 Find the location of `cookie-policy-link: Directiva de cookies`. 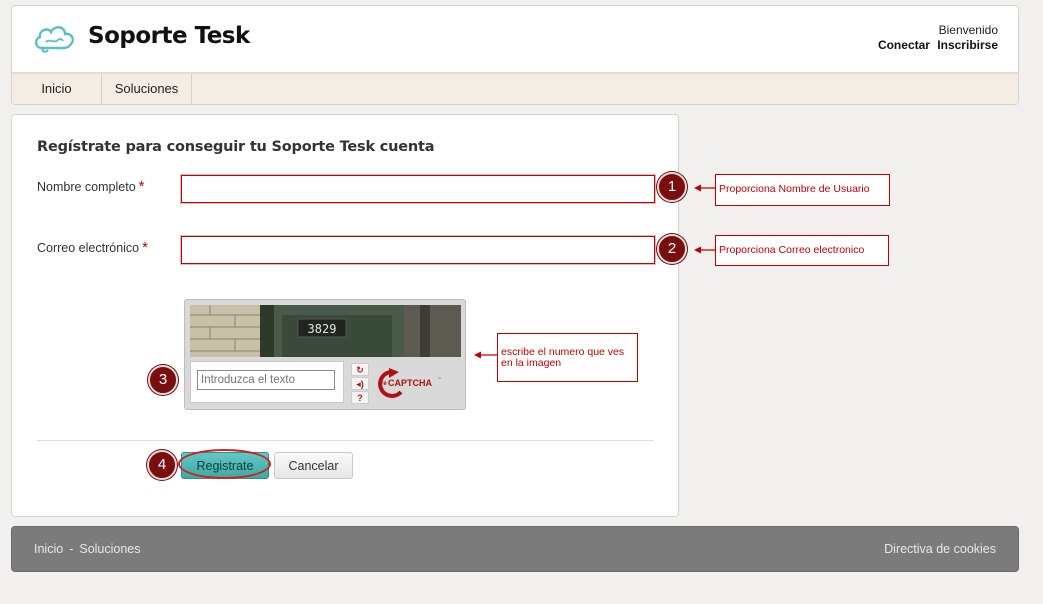

cookie-policy-link: Directiva de cookies is located at coordinates (940, 549).